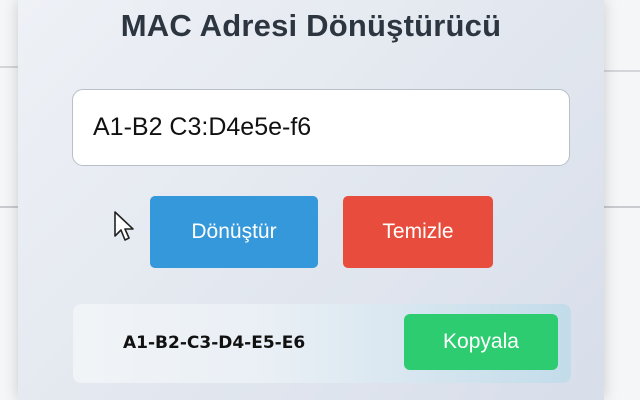  Describe the element at coordinates (418, 232) in the screenshot. I see `clear-button: Temizle` at that location.